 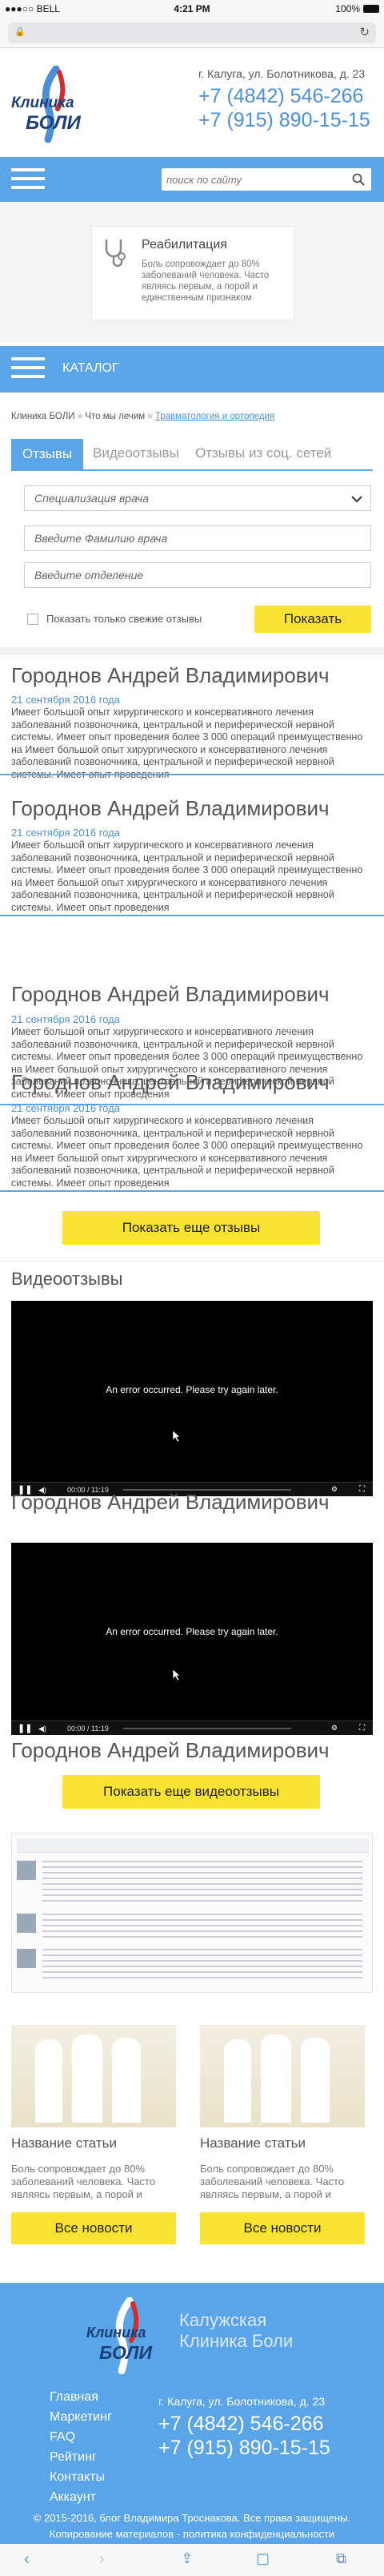 I want to click on footer-link-account: Аккаунт, so click(x=106, y=2500).